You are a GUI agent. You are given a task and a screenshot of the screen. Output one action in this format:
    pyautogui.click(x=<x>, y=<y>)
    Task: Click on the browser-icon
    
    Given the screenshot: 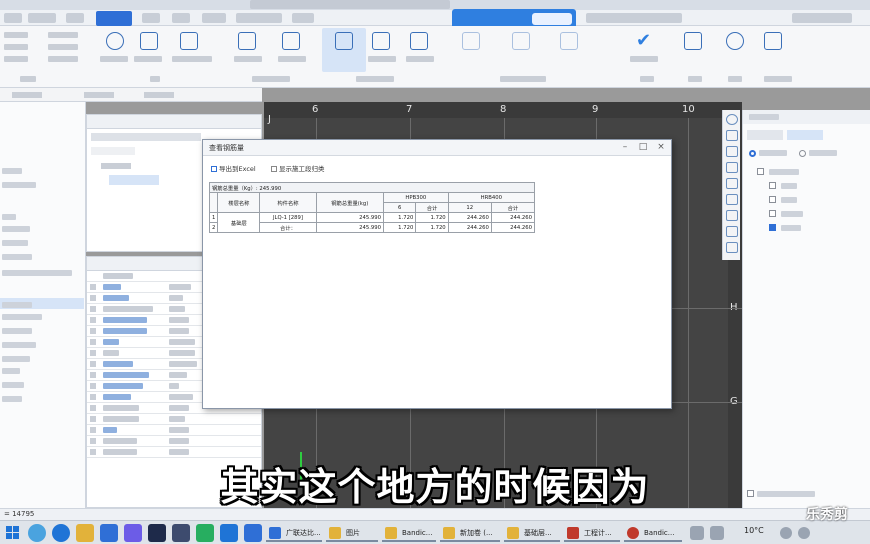 What is the action you would take?
    pyautogui.click(x=61, y=533)
    